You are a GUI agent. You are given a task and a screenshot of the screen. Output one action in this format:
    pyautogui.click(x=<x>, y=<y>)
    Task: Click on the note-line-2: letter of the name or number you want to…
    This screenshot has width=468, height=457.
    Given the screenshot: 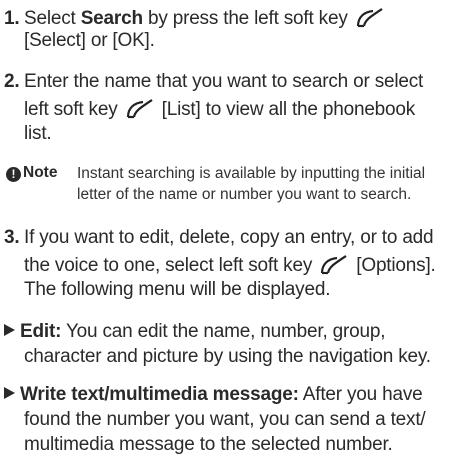 What is the action you would take?
    pyautogui.click(x=244, y=194)
    